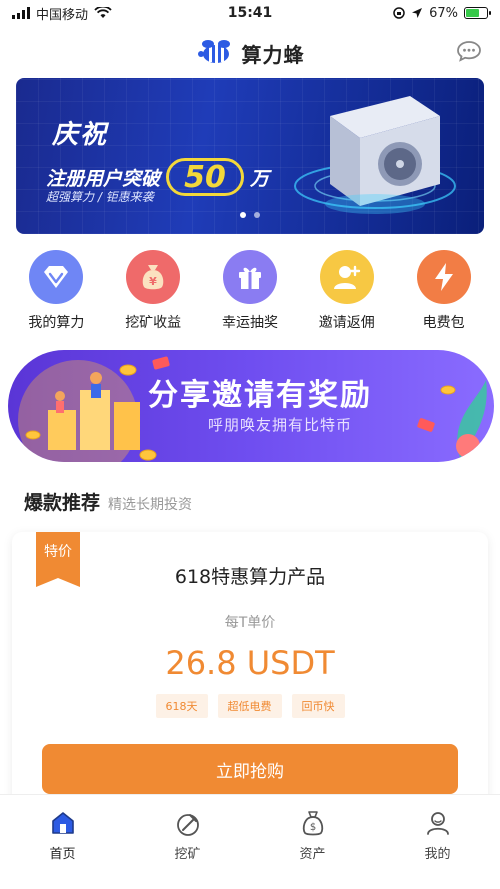 The height and width of the screenshot is (889, 500). I want to click on carrier-label: 中国移动, so click(62, 15).